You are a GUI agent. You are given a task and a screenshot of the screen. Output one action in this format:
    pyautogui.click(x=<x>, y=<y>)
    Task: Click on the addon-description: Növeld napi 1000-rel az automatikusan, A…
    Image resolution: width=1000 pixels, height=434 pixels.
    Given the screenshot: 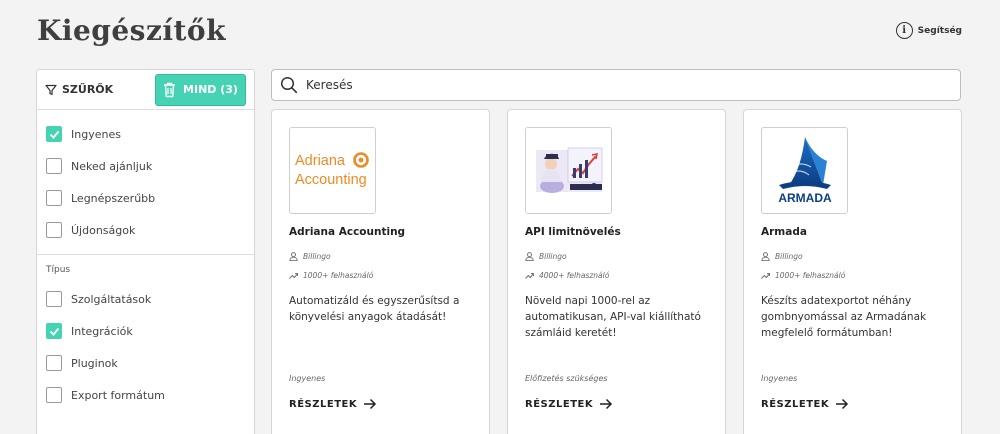 What is the action you would take?
    pyautogui.click(x=613, y=317)
    